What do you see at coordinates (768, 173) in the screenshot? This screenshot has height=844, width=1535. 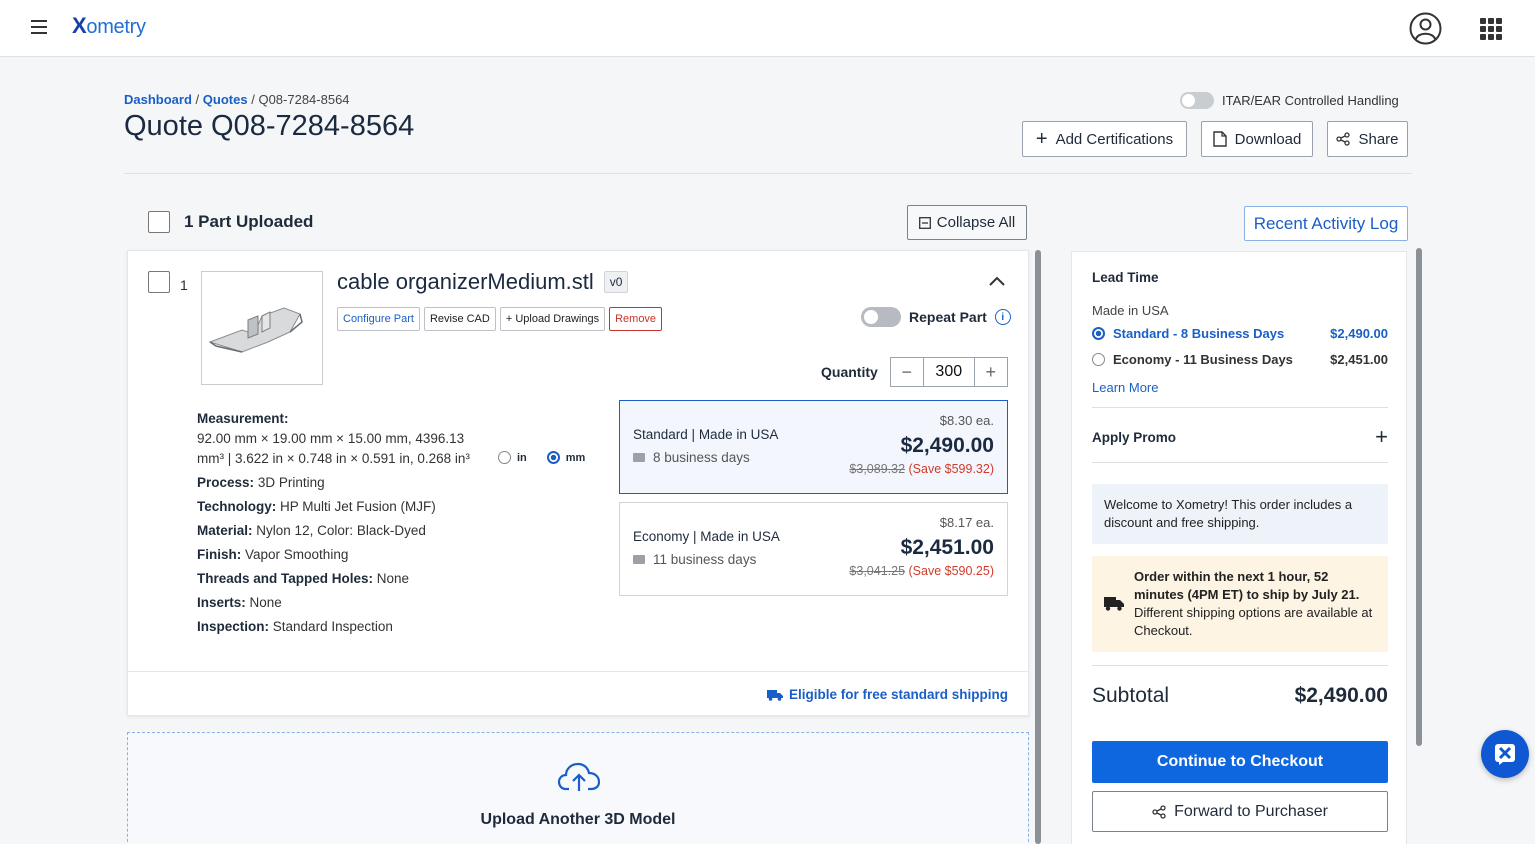 I see `header-divider` at bounding box center [768, 173].